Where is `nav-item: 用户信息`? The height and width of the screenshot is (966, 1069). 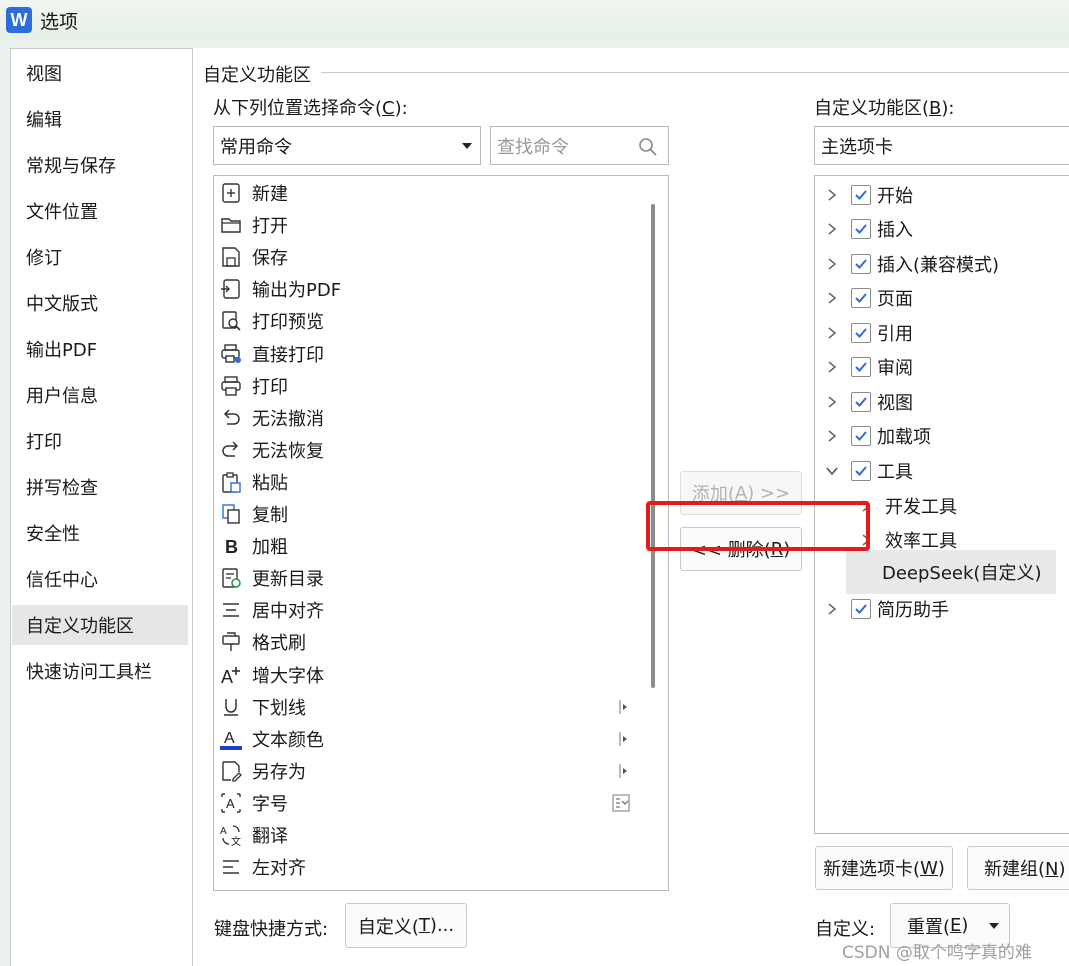 nav-item: 用户信息 is located at coordinates (100, 395).